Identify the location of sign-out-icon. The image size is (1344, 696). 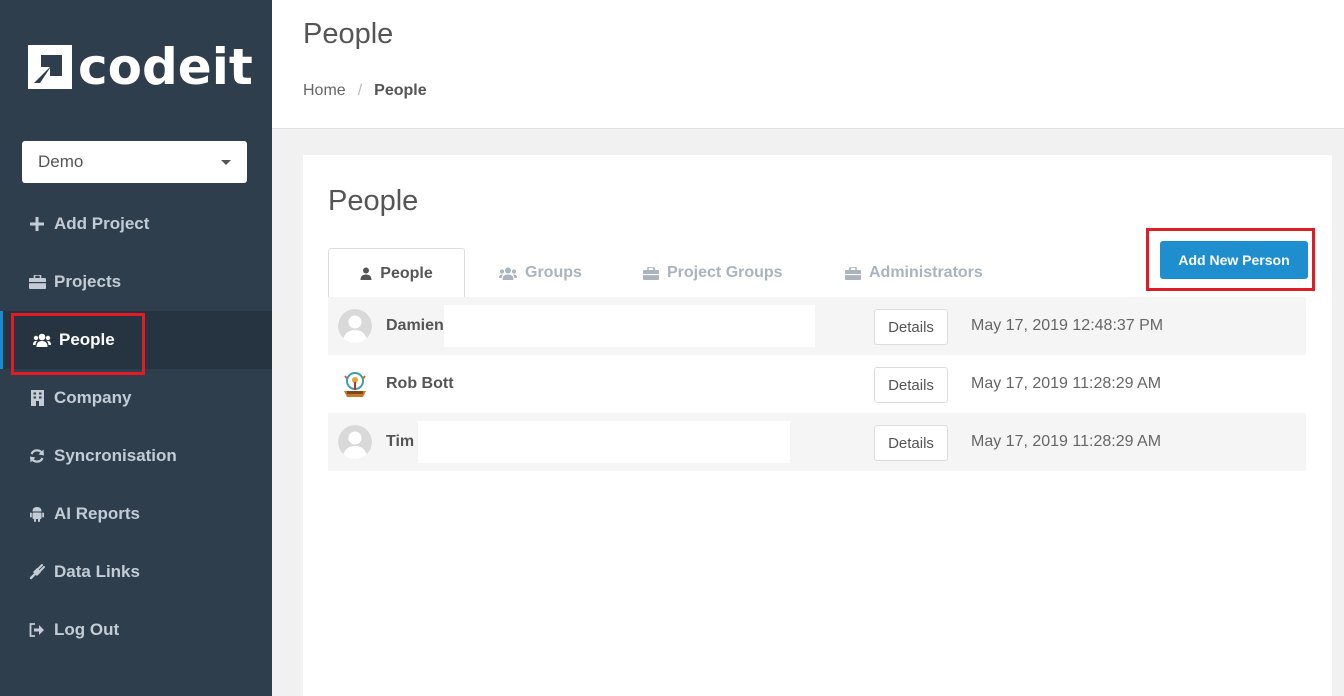
(37, 630).